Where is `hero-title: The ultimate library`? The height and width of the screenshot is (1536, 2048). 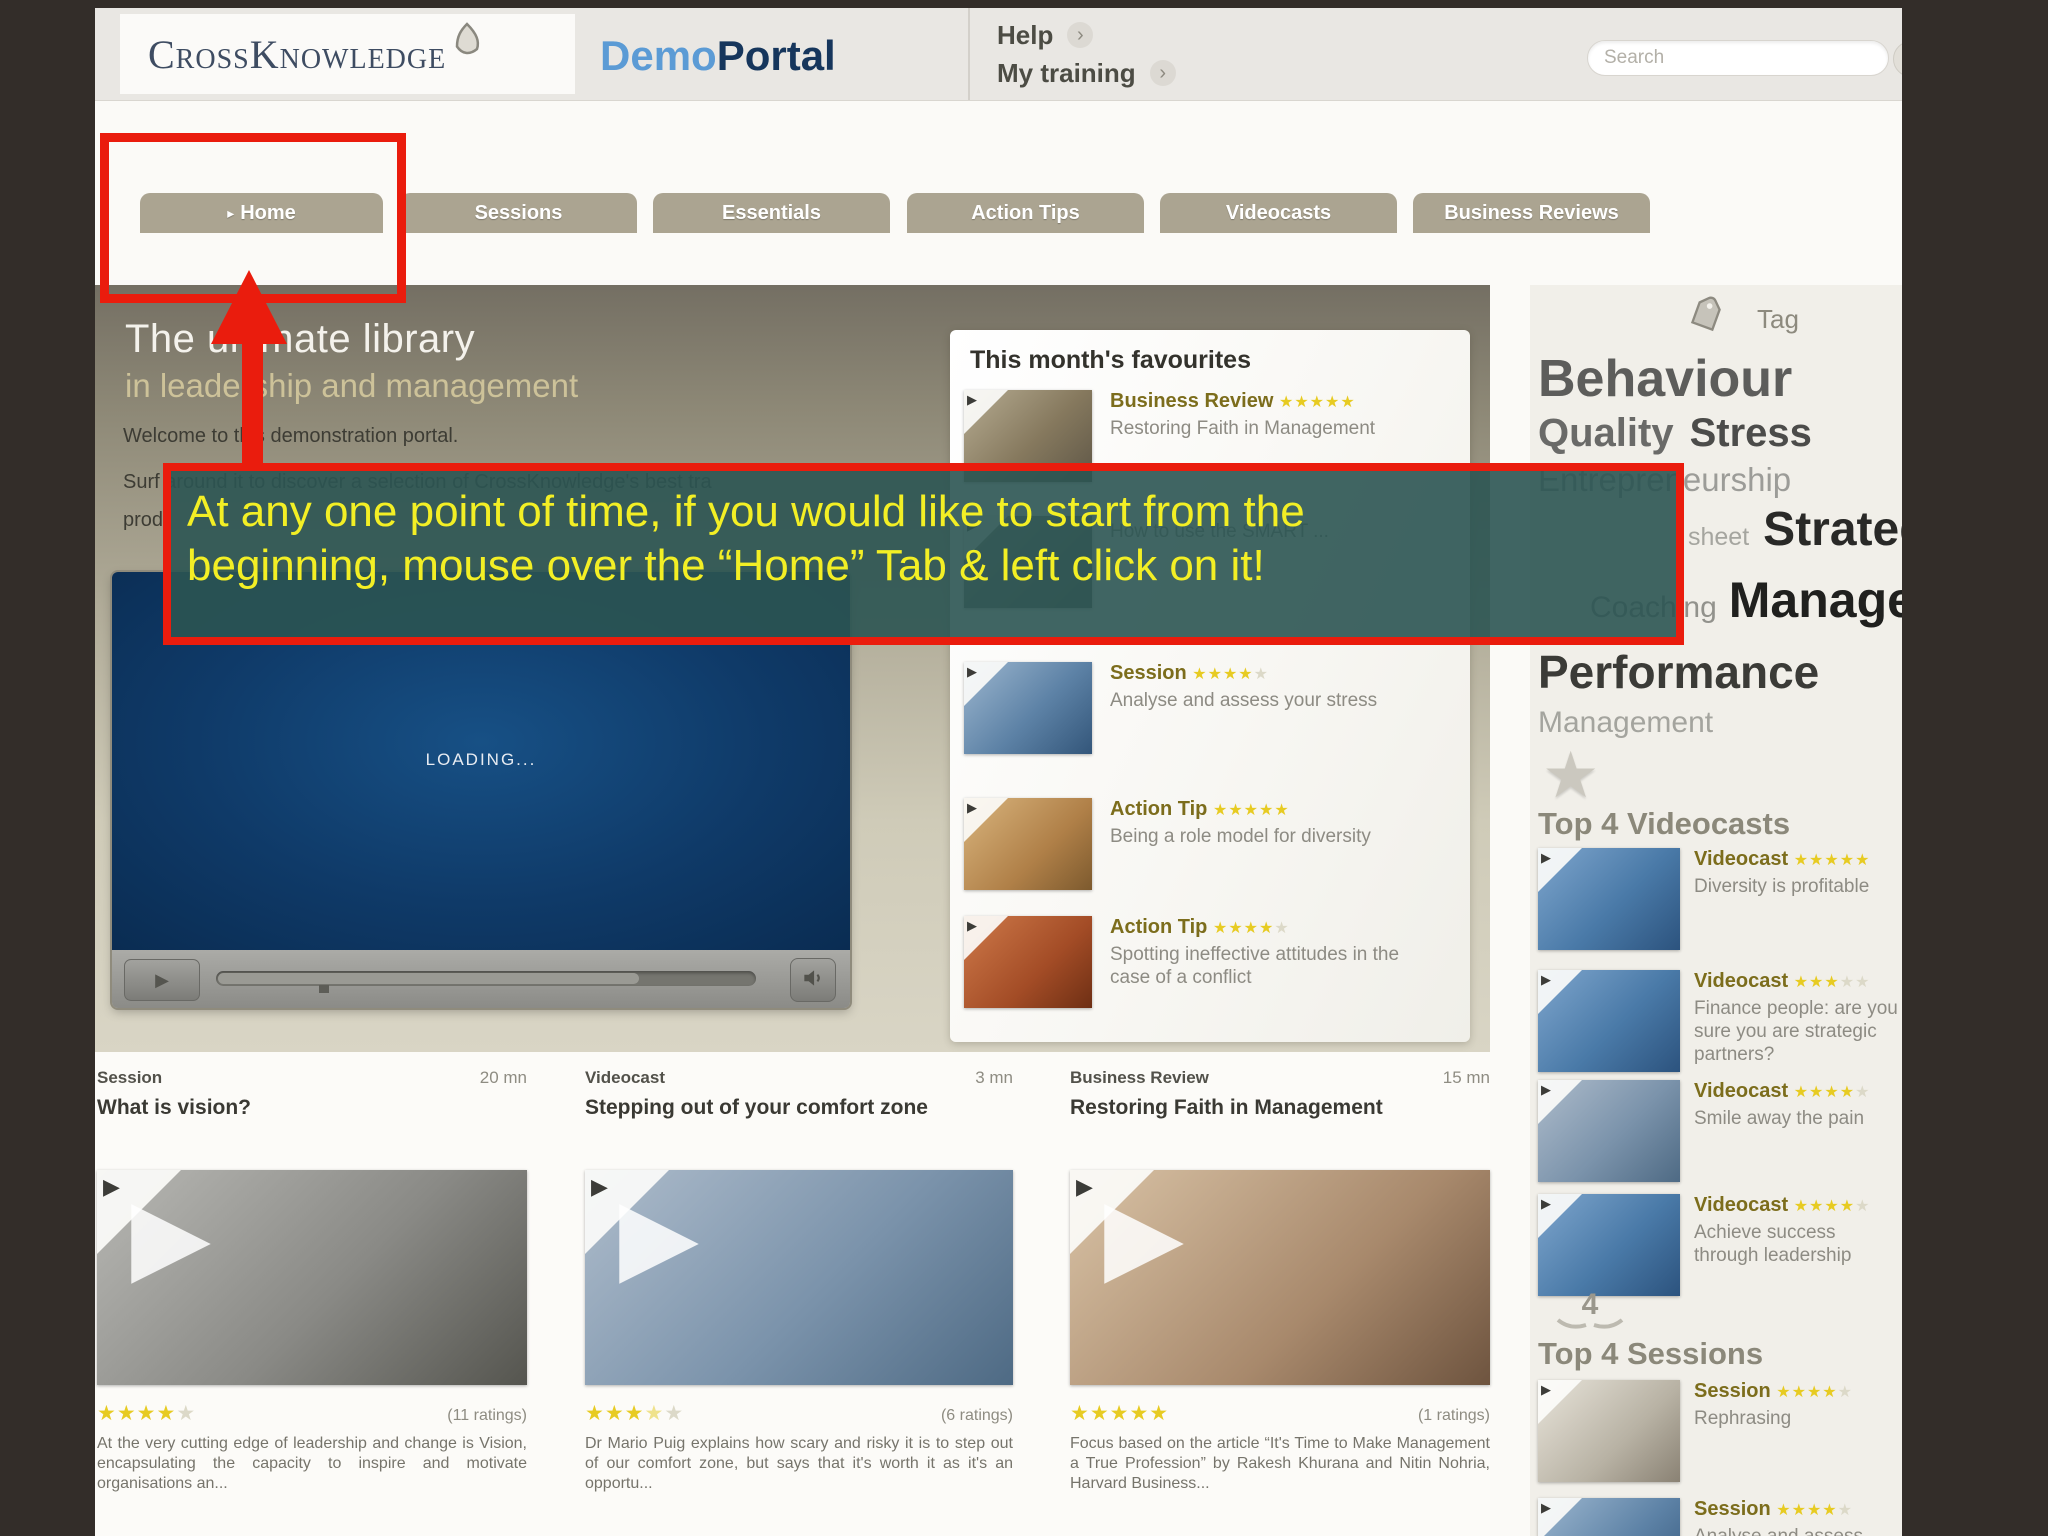 hero-title: The ultimate library is located at coordinates (300, 339).